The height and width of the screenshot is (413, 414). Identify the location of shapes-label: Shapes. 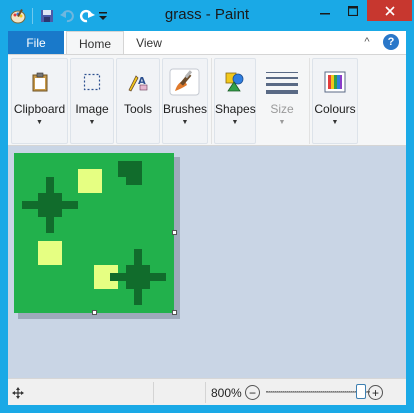
(235, 109).